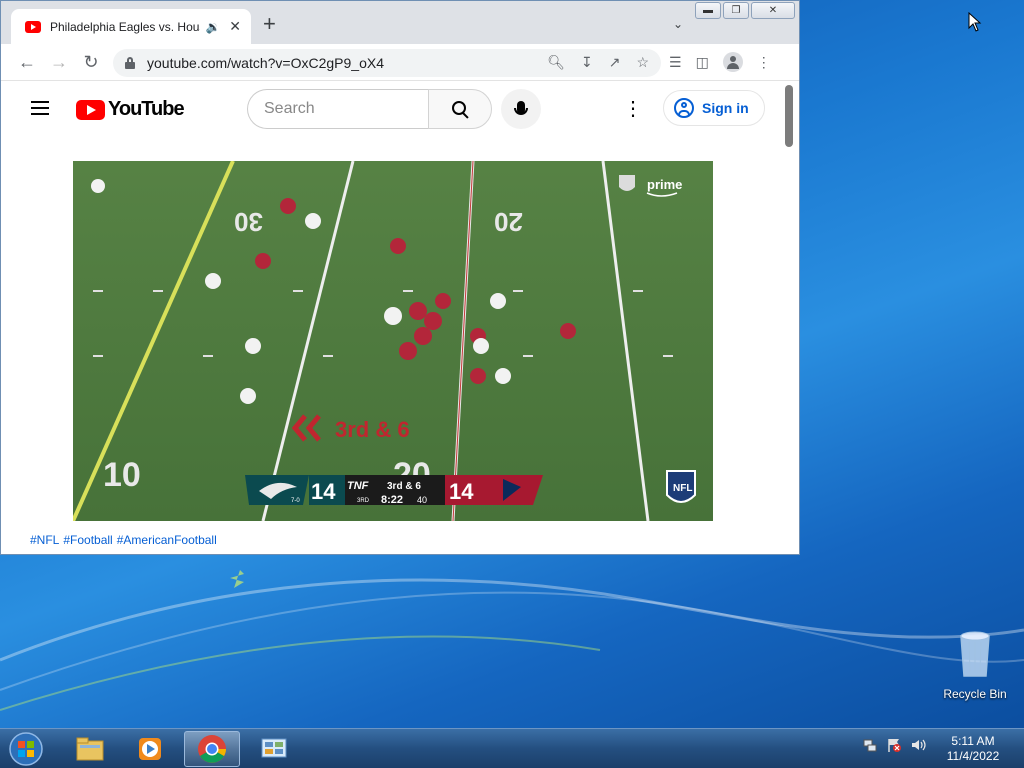  What do you see at coordinates (214, 27) in the screenshot?
I see `speaker-icon: 🔉` at bounding box center [214, 27].